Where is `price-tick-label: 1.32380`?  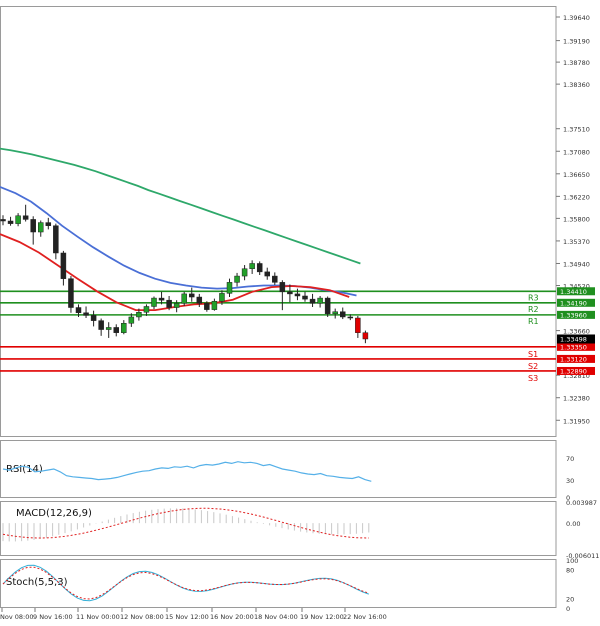 price-tick-label: 1.32380 is located at coordinates (576, 399).